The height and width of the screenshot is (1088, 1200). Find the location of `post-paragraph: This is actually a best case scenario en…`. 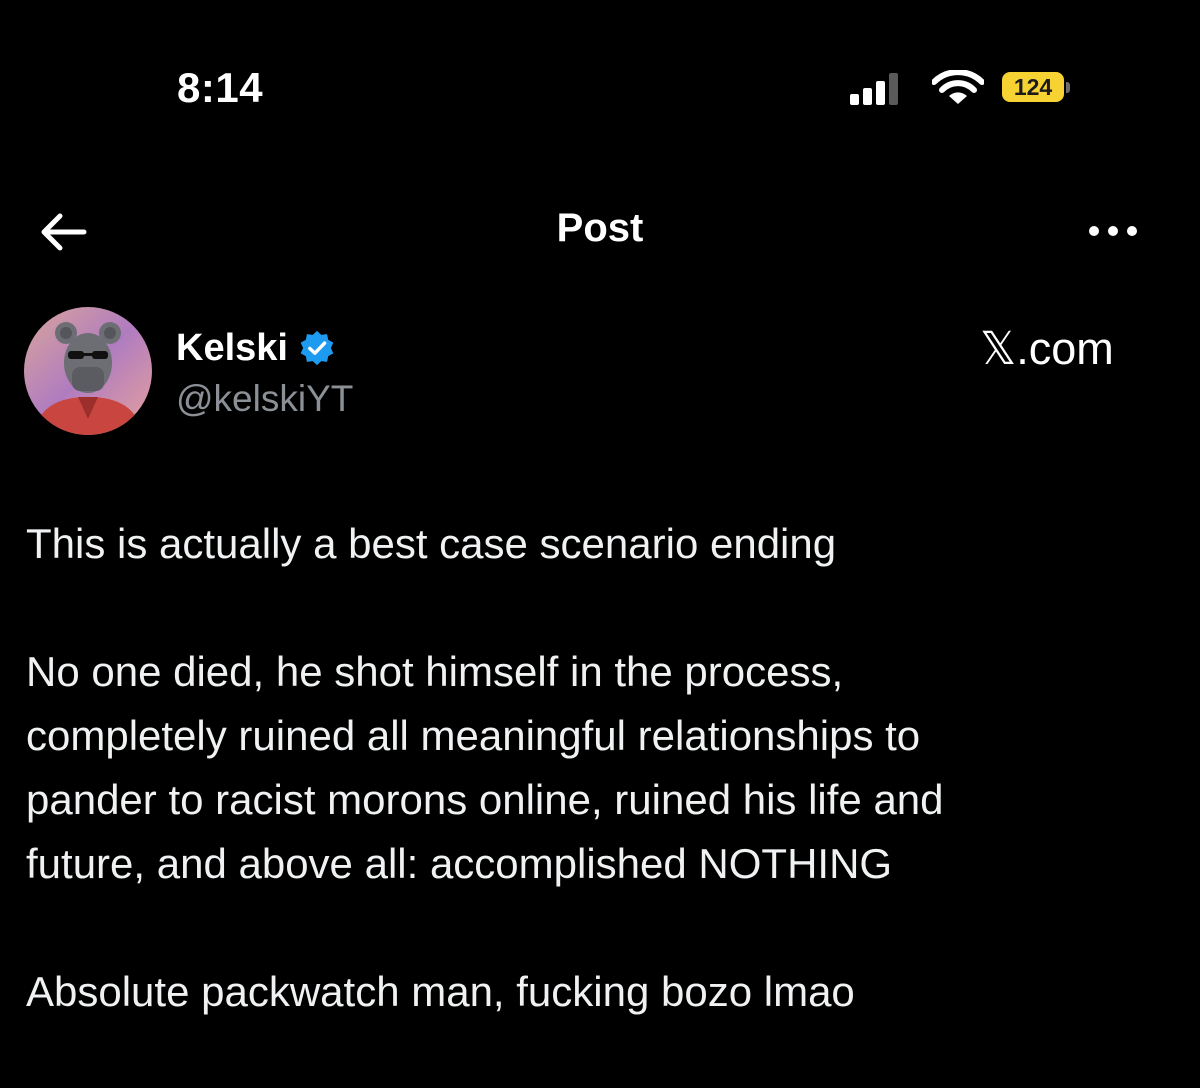

post-paragraph: This is actually a best case scenario en… is located at coordinates (431, 543).